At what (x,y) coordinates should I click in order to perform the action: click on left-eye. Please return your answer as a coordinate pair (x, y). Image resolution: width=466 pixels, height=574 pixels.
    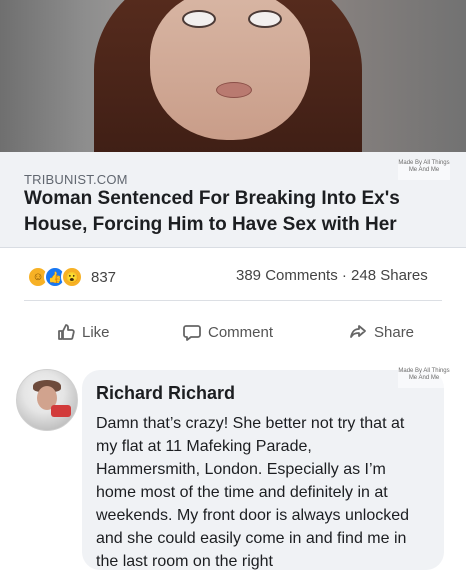
    Looking at the image, I should click on (199, 19).